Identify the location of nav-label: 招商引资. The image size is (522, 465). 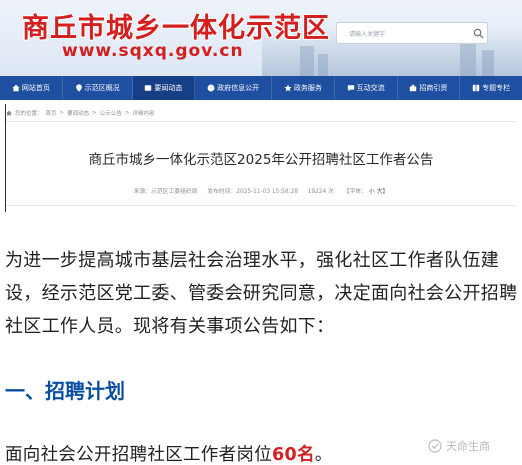
(433, 88).